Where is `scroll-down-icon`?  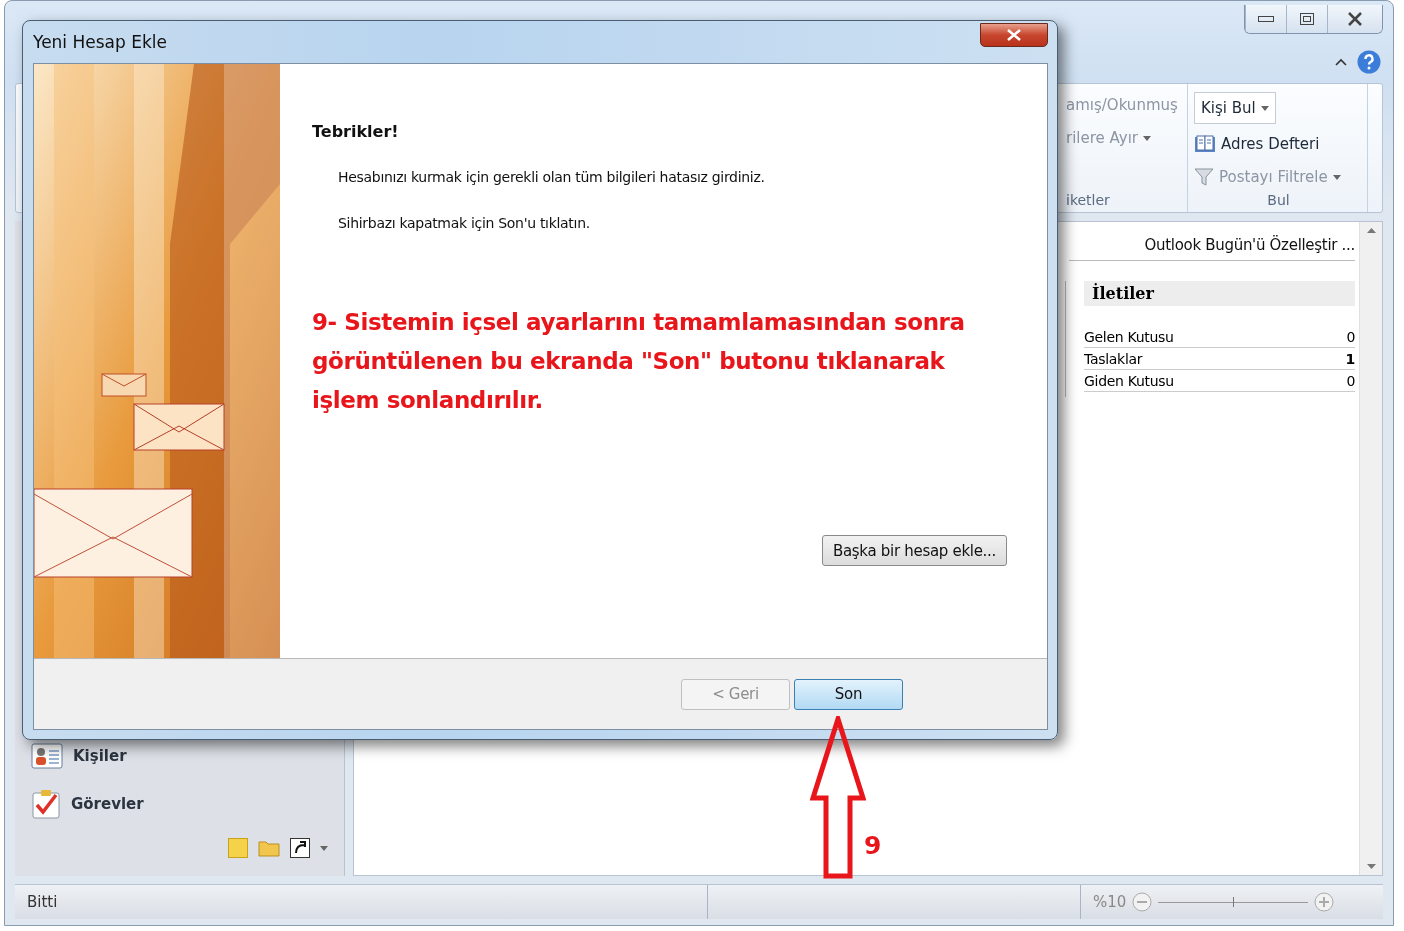 scroll-down-icon is located at coordinates (1371, 866).